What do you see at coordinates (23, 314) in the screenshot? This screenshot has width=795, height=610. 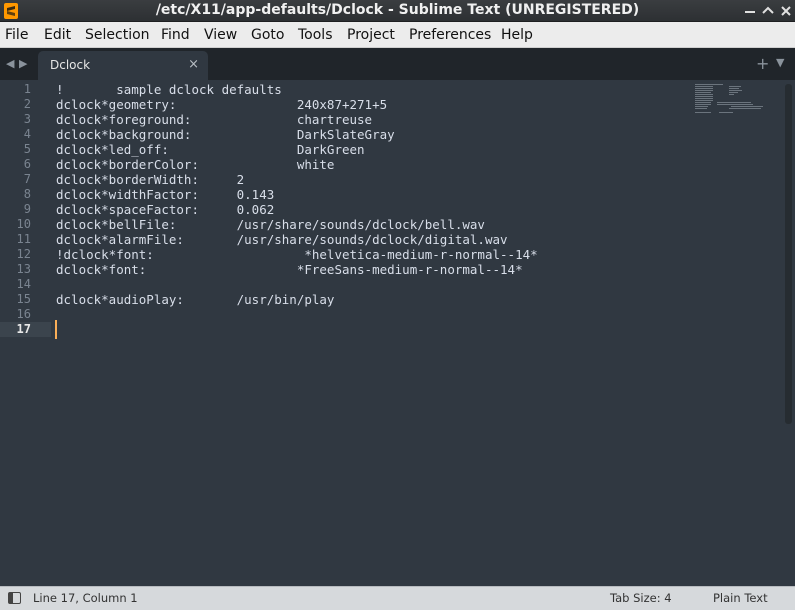 I see `line-number: 16` at bounding box center [23, 314].